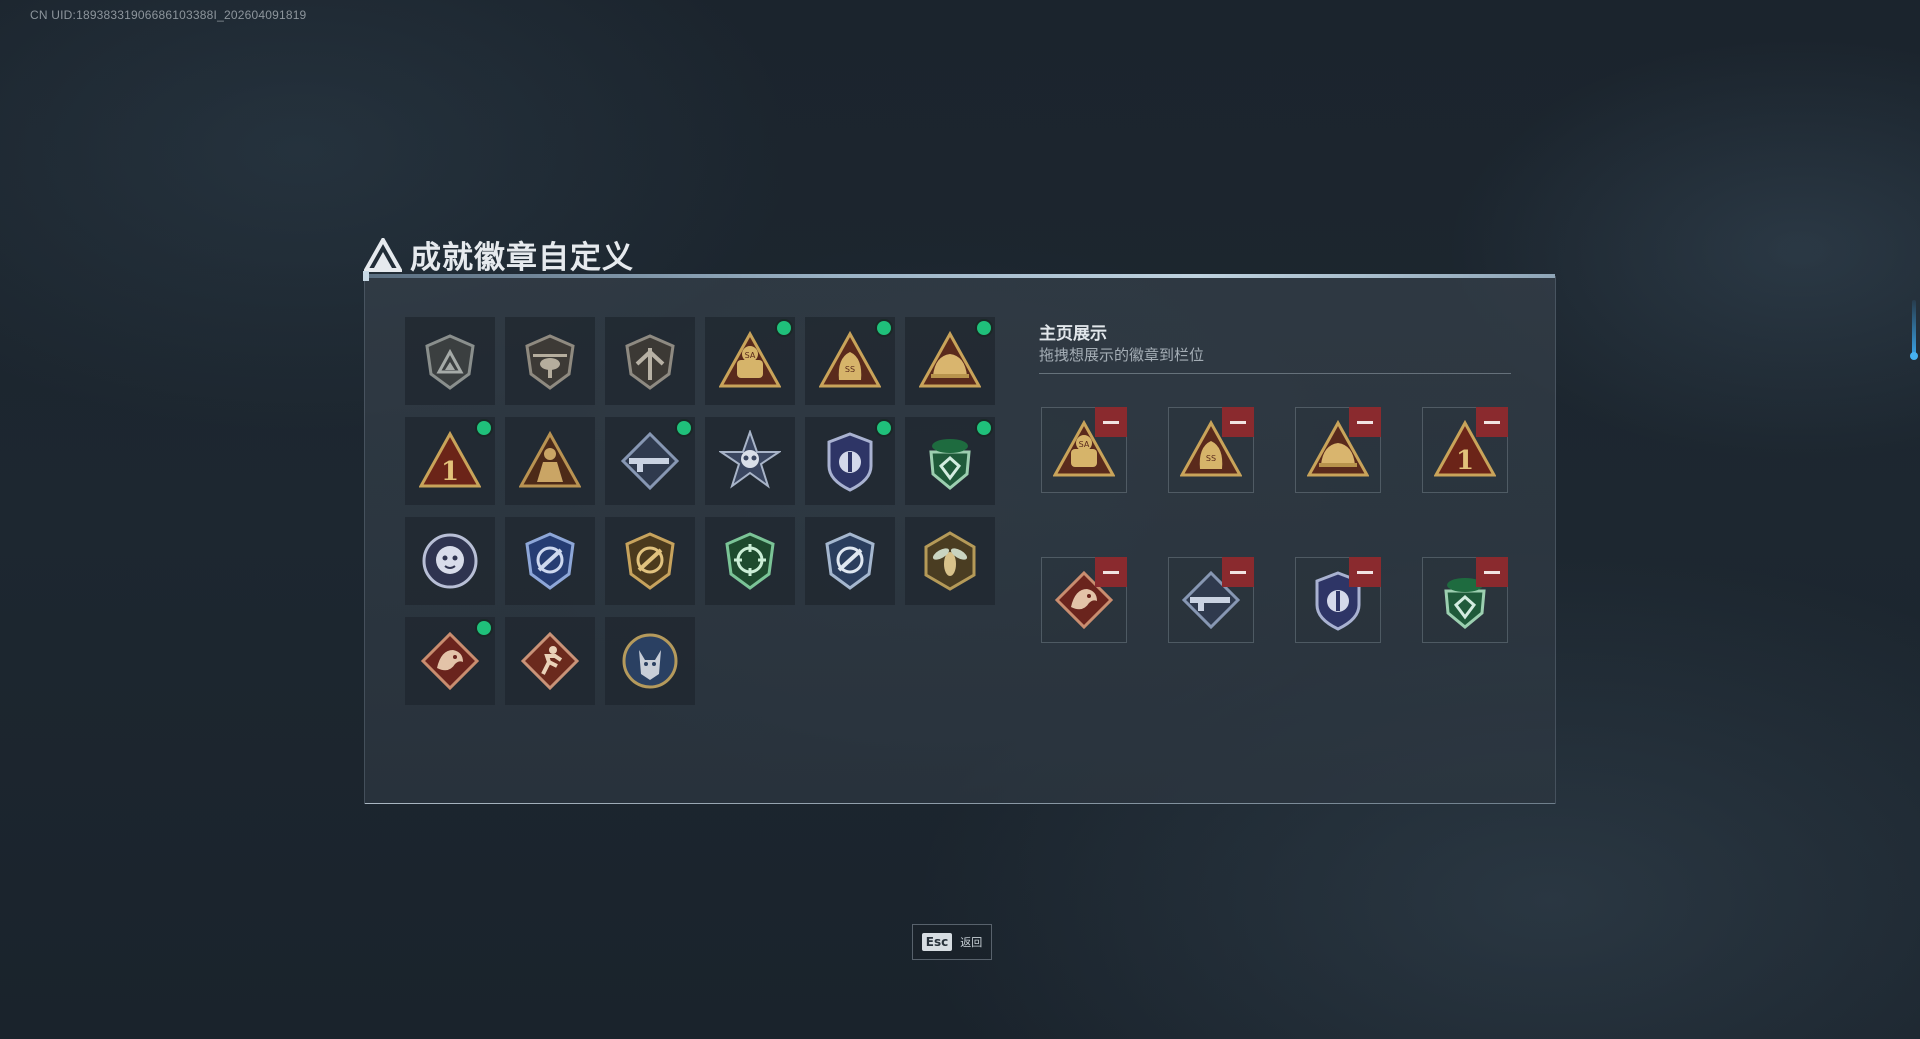 Image resolution: width=1920 pixels, height=1039 pixels. I want to click on dragon-diamond-badge-icon, so click(450, 661).